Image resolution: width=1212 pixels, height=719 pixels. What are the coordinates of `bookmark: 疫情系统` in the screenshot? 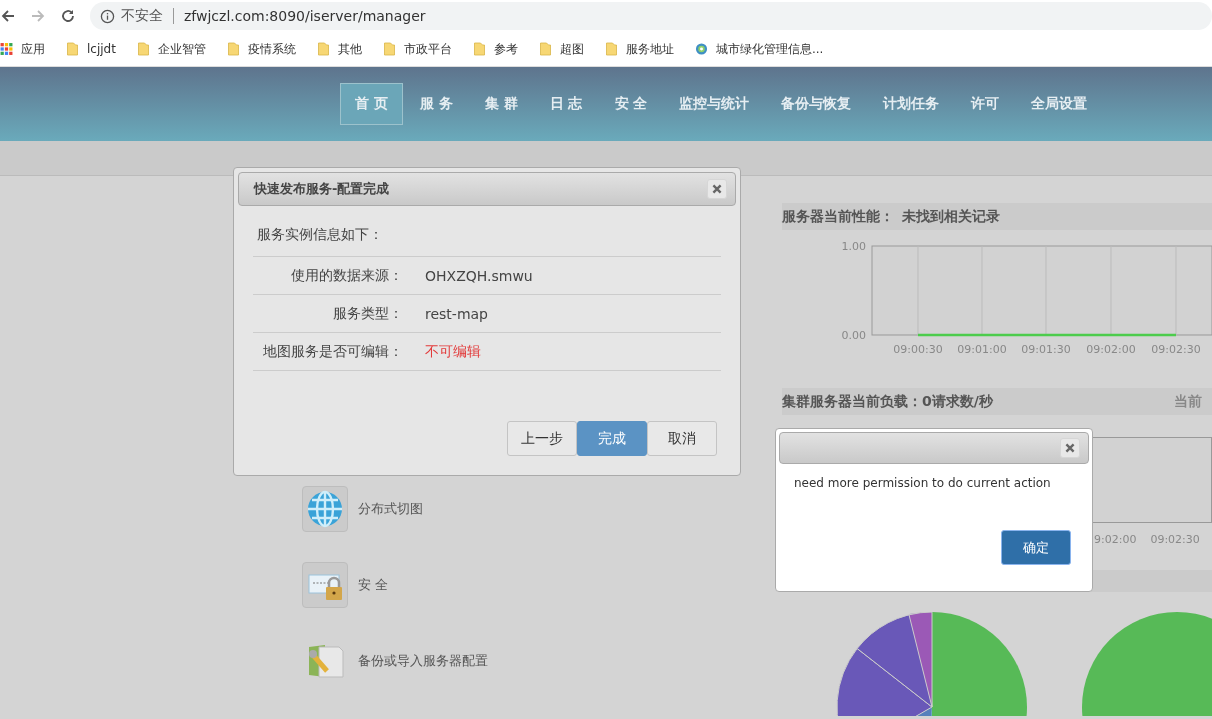 It's located at (261, 49).